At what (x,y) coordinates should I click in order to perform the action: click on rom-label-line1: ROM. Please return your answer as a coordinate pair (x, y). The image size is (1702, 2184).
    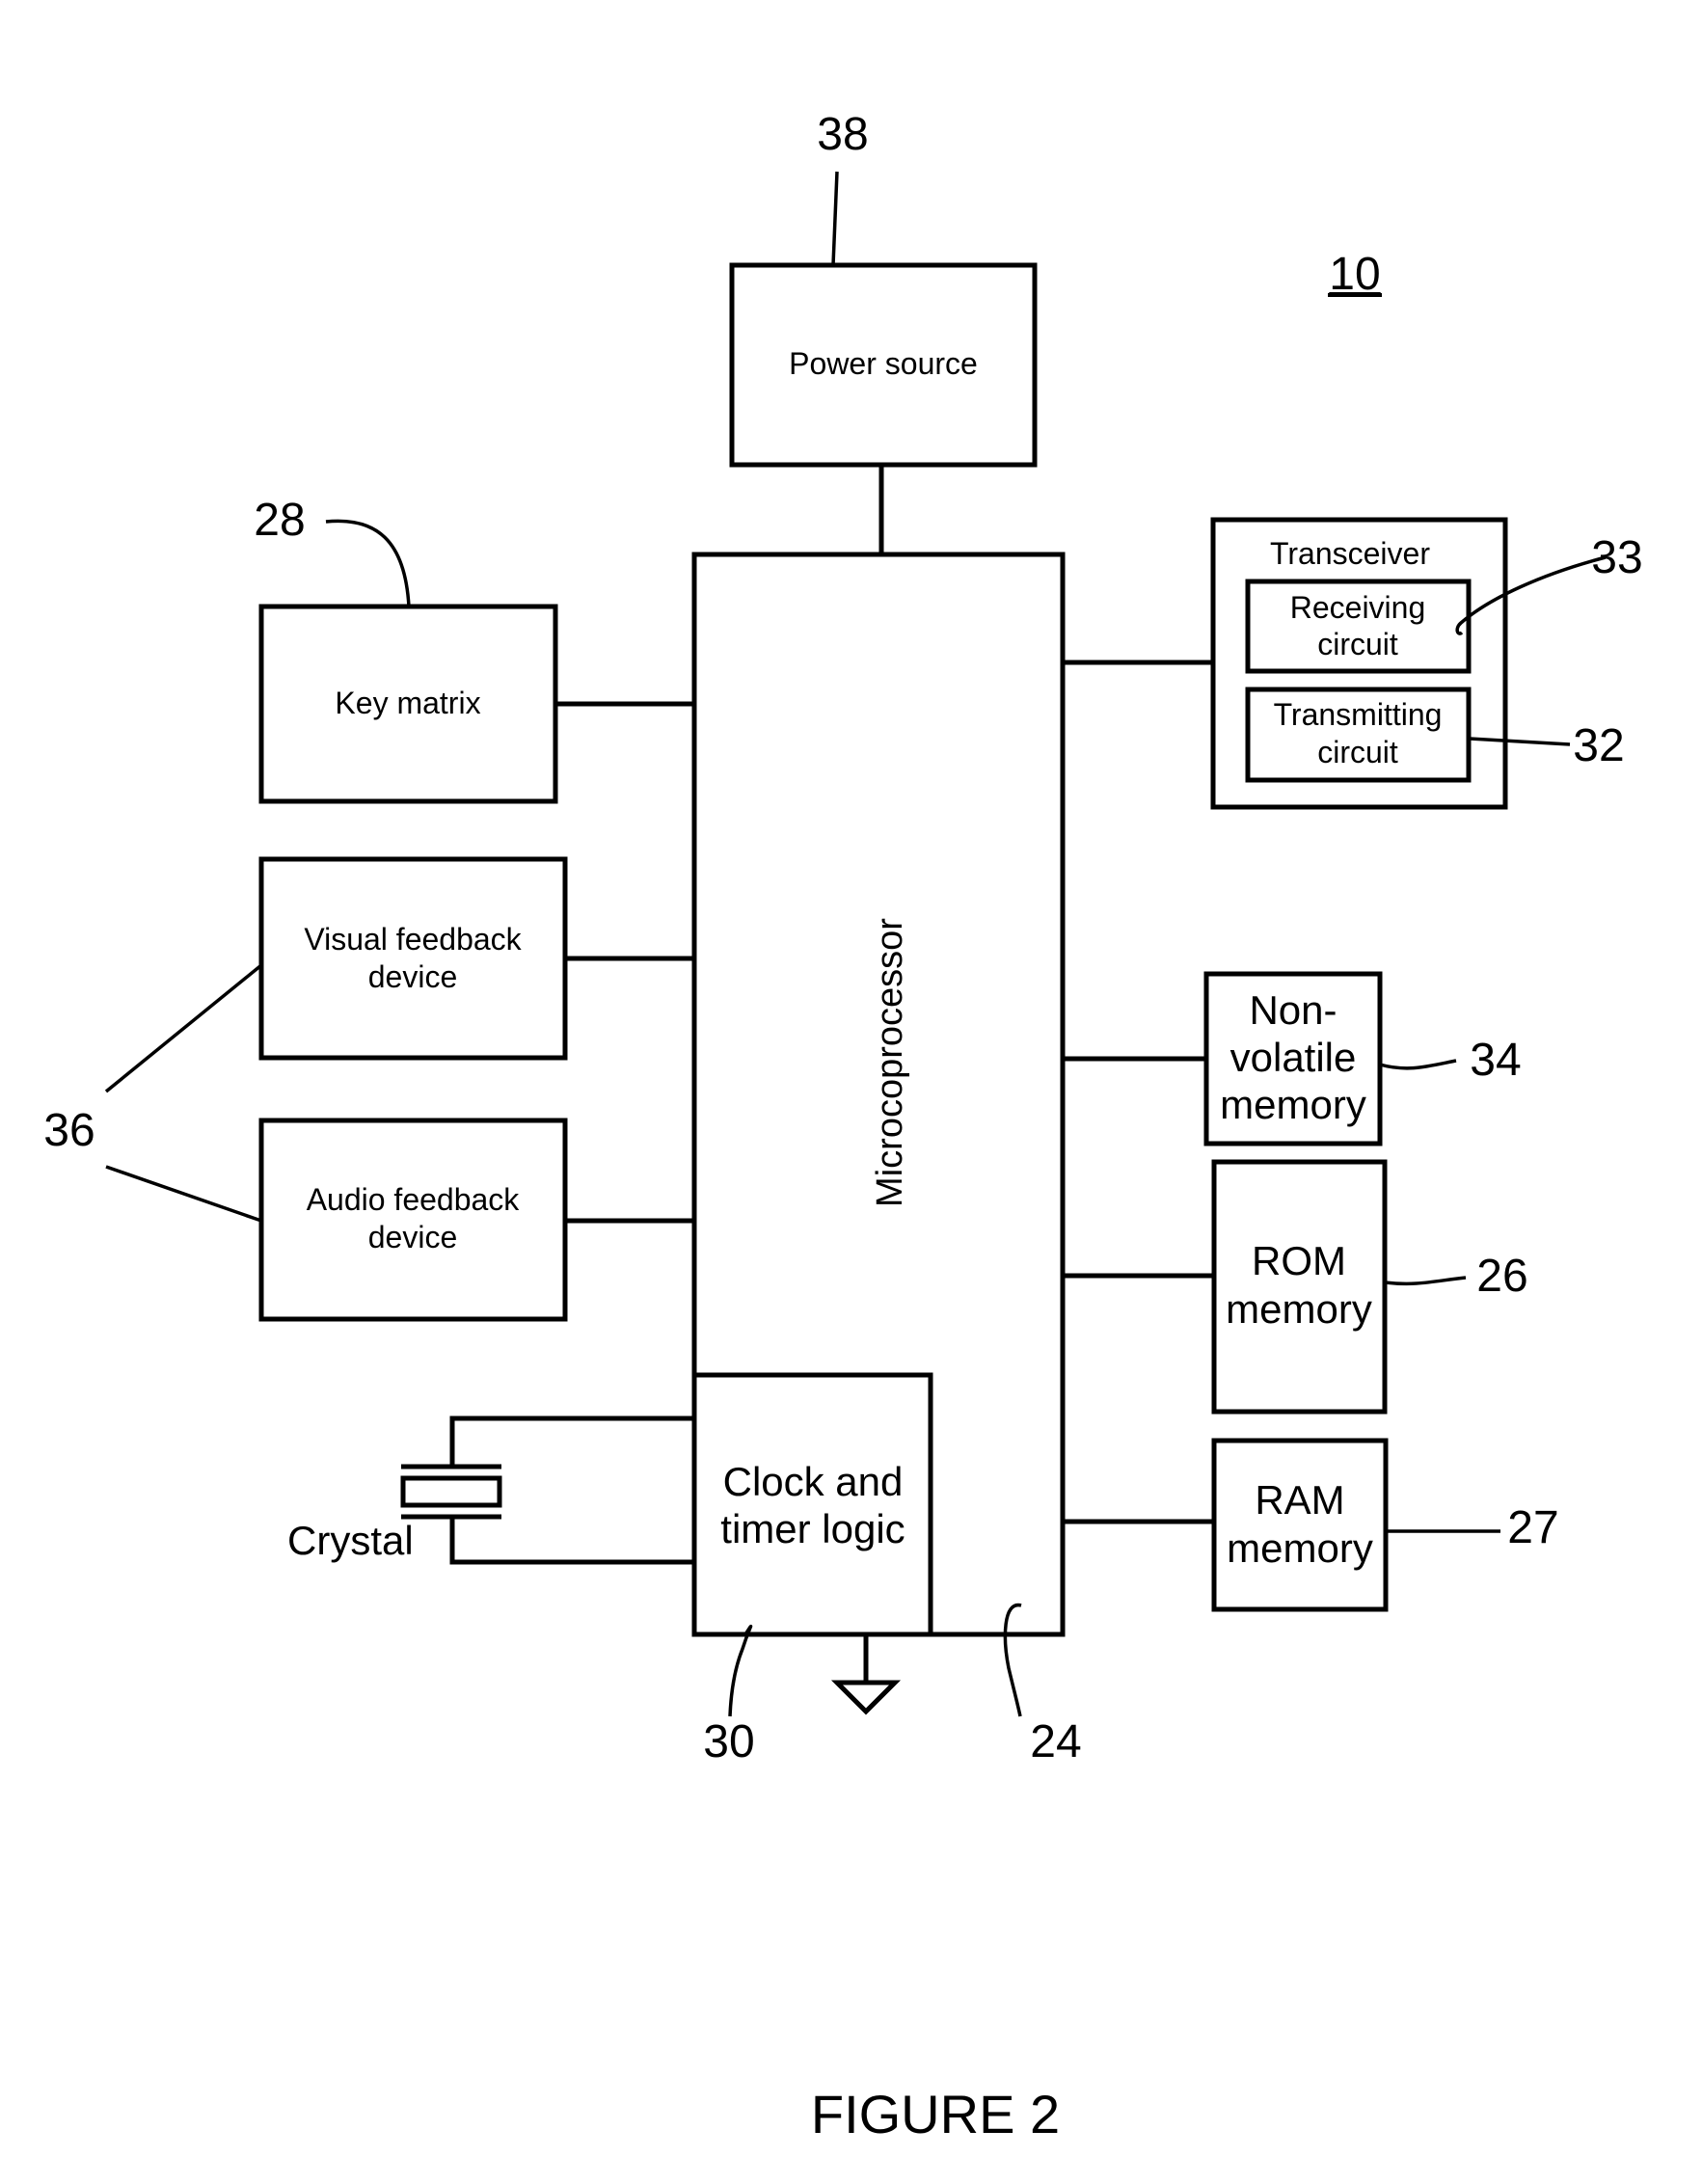
    Looking at the image, I should click on (1299, 1260).